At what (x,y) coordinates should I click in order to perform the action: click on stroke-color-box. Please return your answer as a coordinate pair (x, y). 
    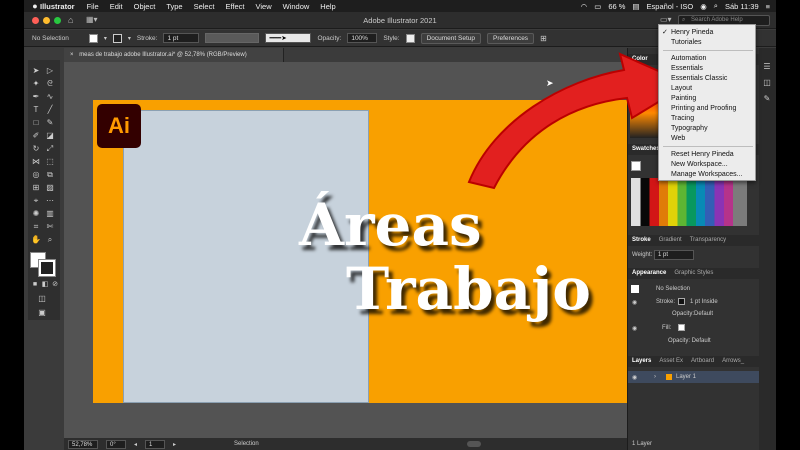
    Looking at the image, I should click on (47, 268).